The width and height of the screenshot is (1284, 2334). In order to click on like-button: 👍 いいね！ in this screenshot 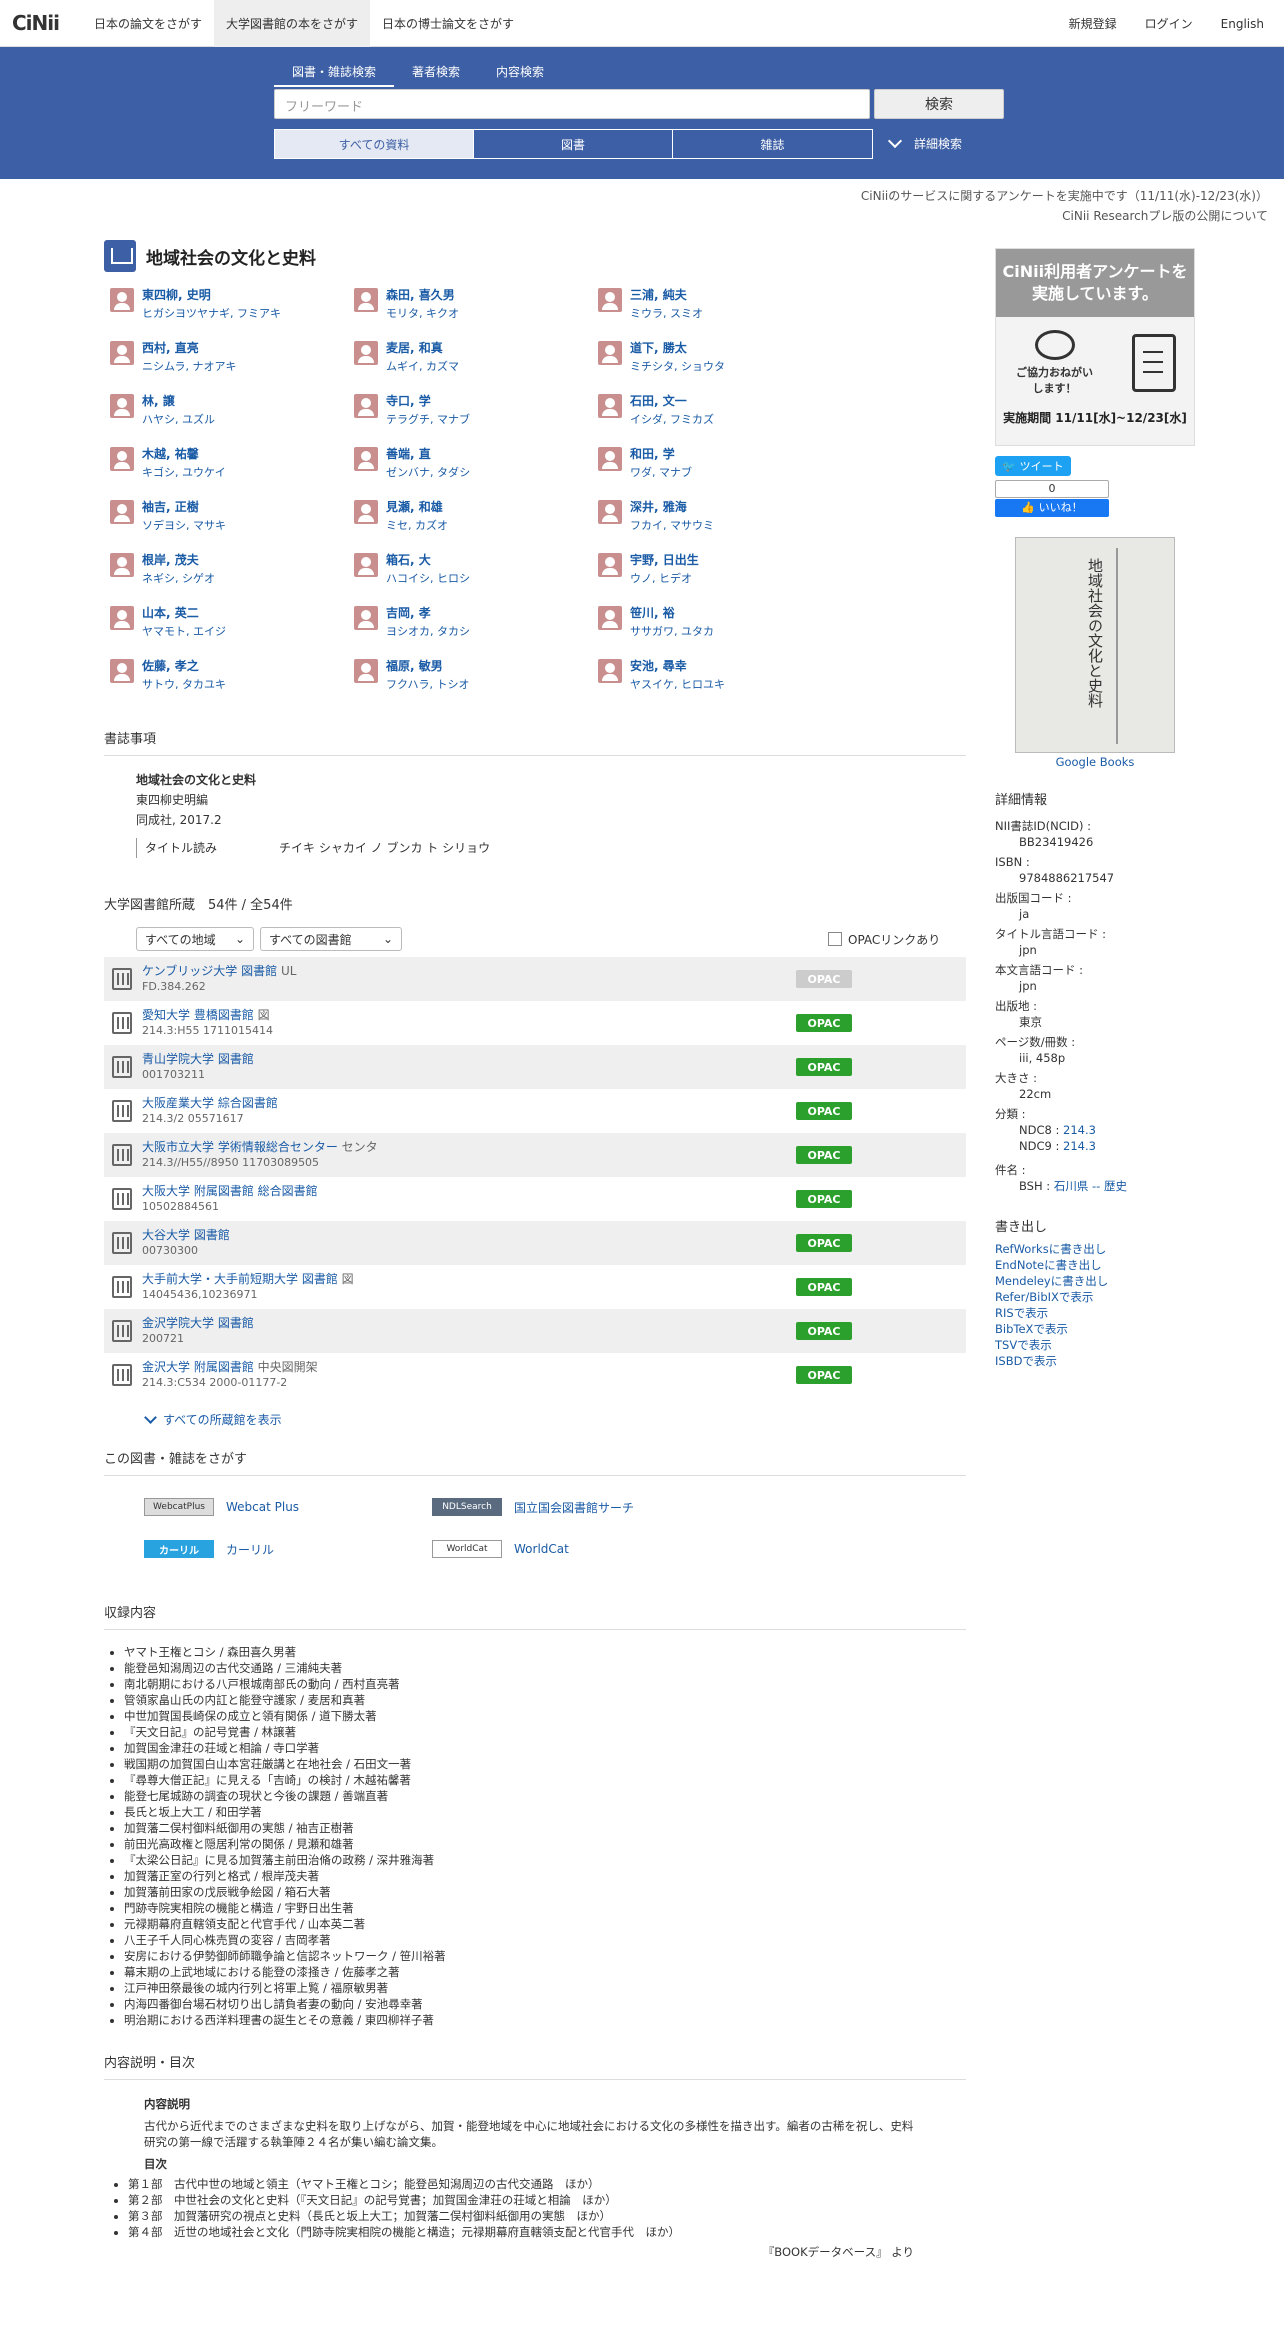, I will do `click(1052, 508)`.